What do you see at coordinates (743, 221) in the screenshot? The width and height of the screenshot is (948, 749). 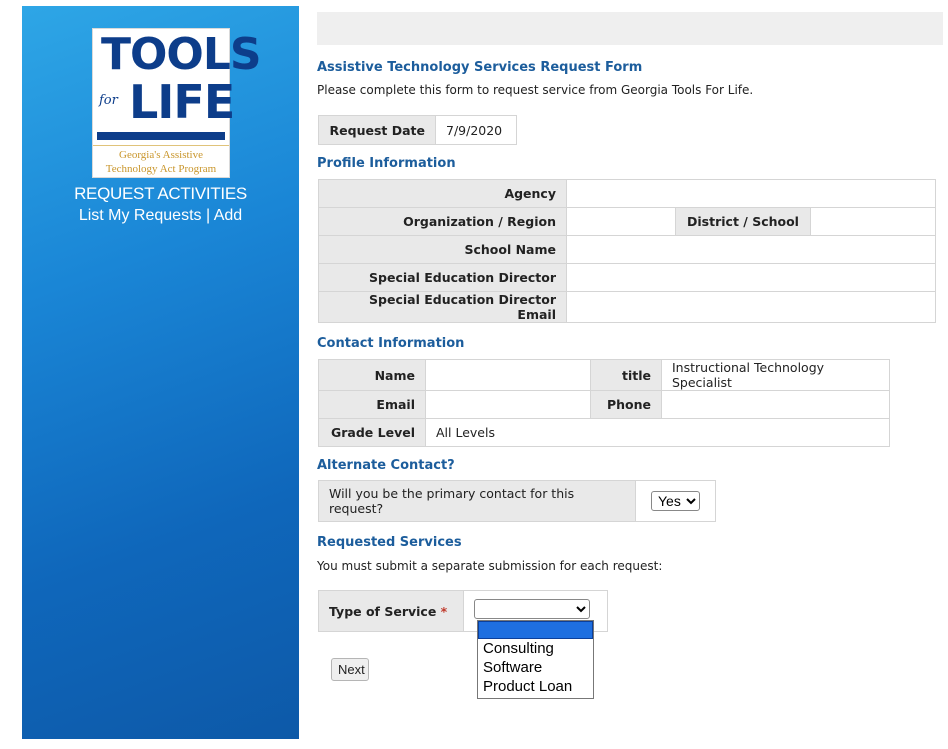 I see `district-school-label: District / School` at bounding box center [743, 221].